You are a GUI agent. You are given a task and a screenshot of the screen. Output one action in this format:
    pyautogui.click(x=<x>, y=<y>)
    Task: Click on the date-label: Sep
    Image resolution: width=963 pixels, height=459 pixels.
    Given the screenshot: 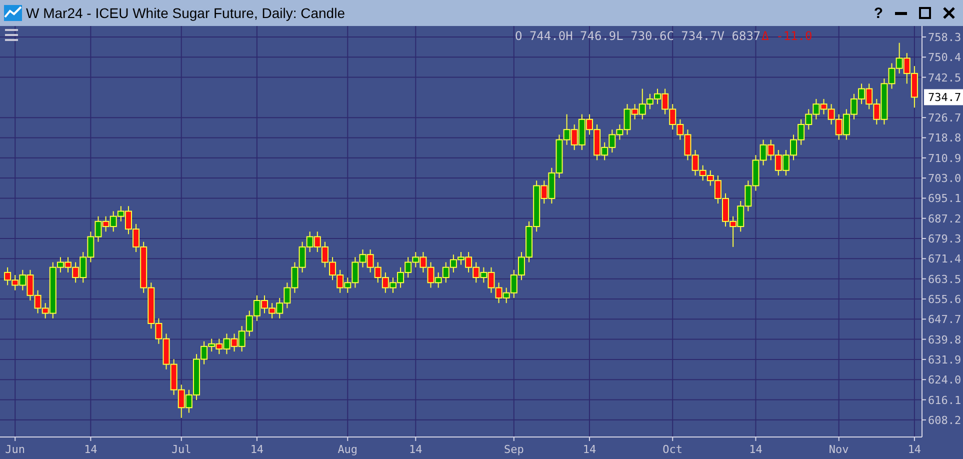 What is the action you would take?
    pyautogui.click(x=514, y=449)
    